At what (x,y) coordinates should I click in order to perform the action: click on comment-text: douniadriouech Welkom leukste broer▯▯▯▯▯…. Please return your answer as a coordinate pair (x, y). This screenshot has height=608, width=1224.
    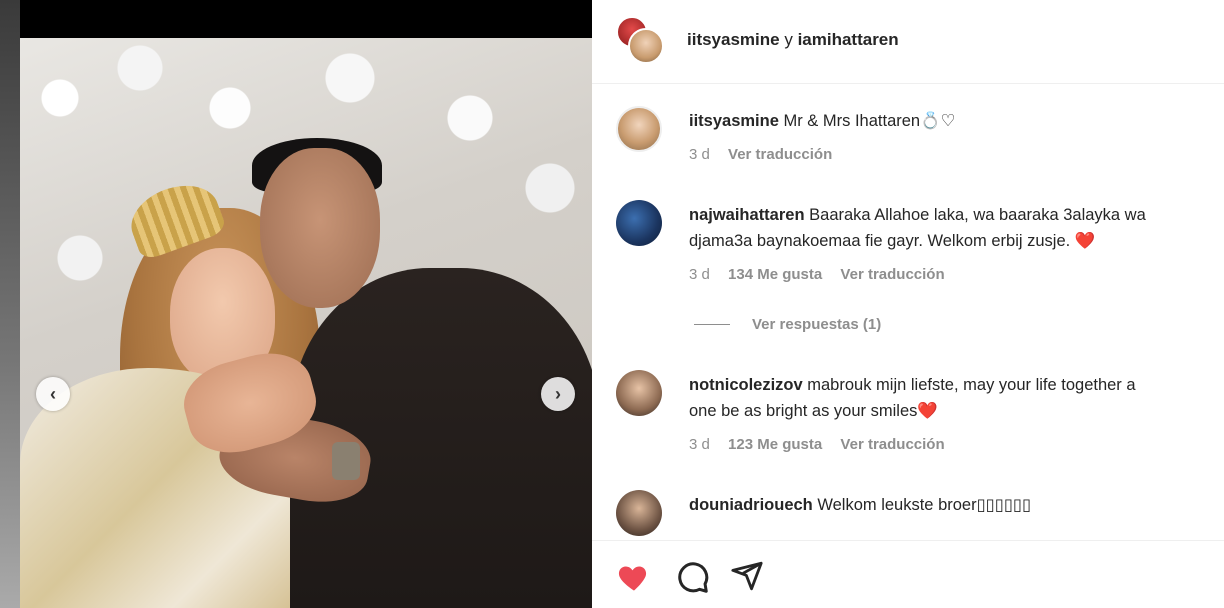
    Looking at the image, I should click on (956, 505).